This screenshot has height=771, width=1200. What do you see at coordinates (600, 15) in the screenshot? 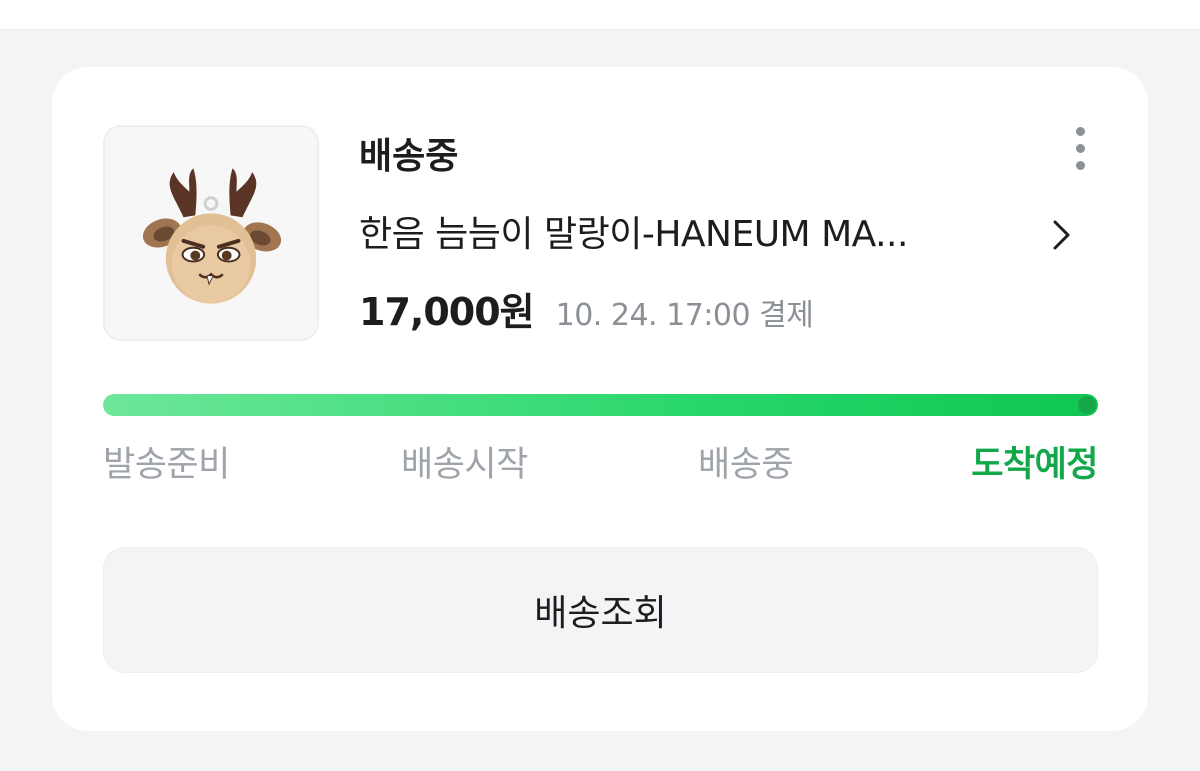
I see `top-bar` at bounding box center [600, 15].